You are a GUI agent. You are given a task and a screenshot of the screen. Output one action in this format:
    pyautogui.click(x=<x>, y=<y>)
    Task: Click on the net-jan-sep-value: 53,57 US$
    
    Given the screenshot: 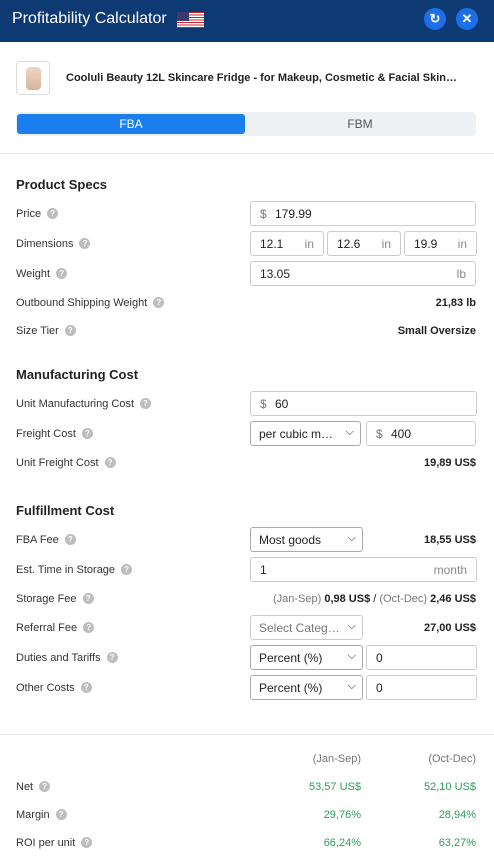 What is the action you would take?
    pyautogui.click(x=335, y=787)
    